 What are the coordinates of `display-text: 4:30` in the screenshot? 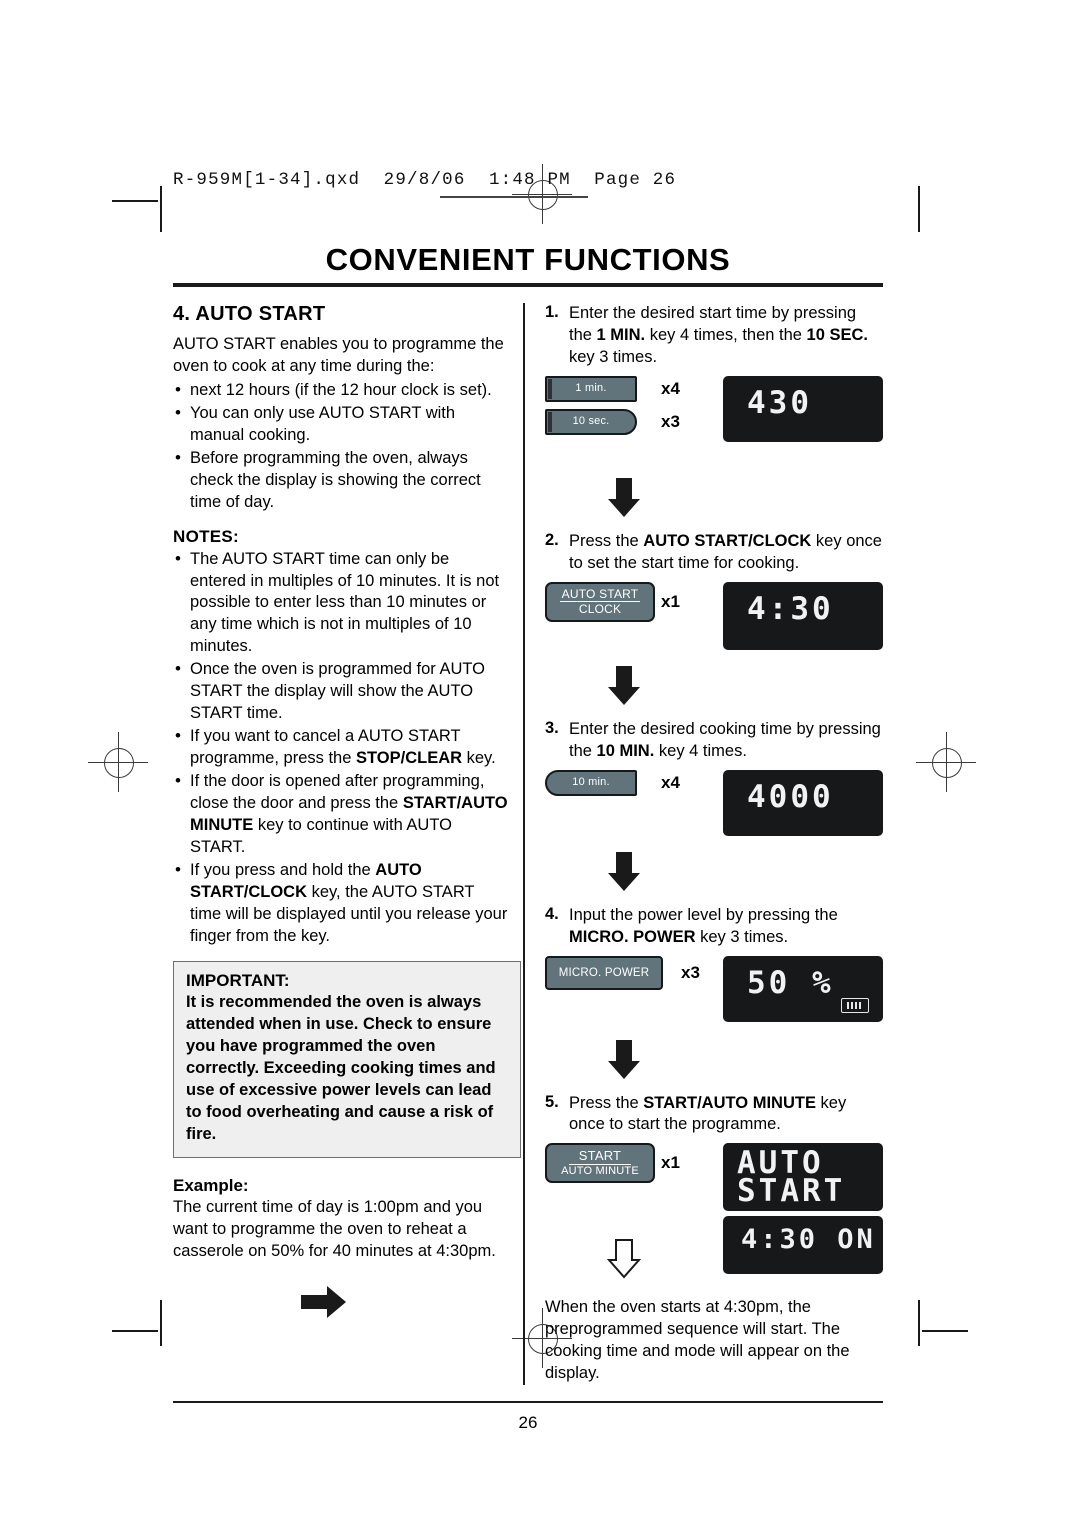 It's located at (790, 608).